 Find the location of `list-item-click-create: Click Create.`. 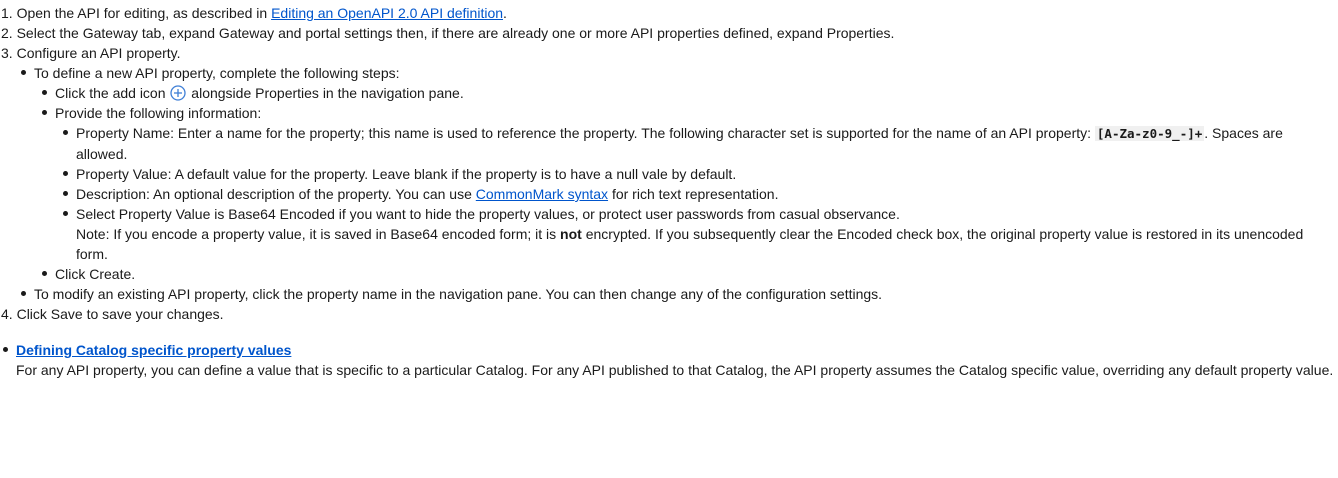

list-item-click-create: Click Create. is located at coordinates (689, 274).